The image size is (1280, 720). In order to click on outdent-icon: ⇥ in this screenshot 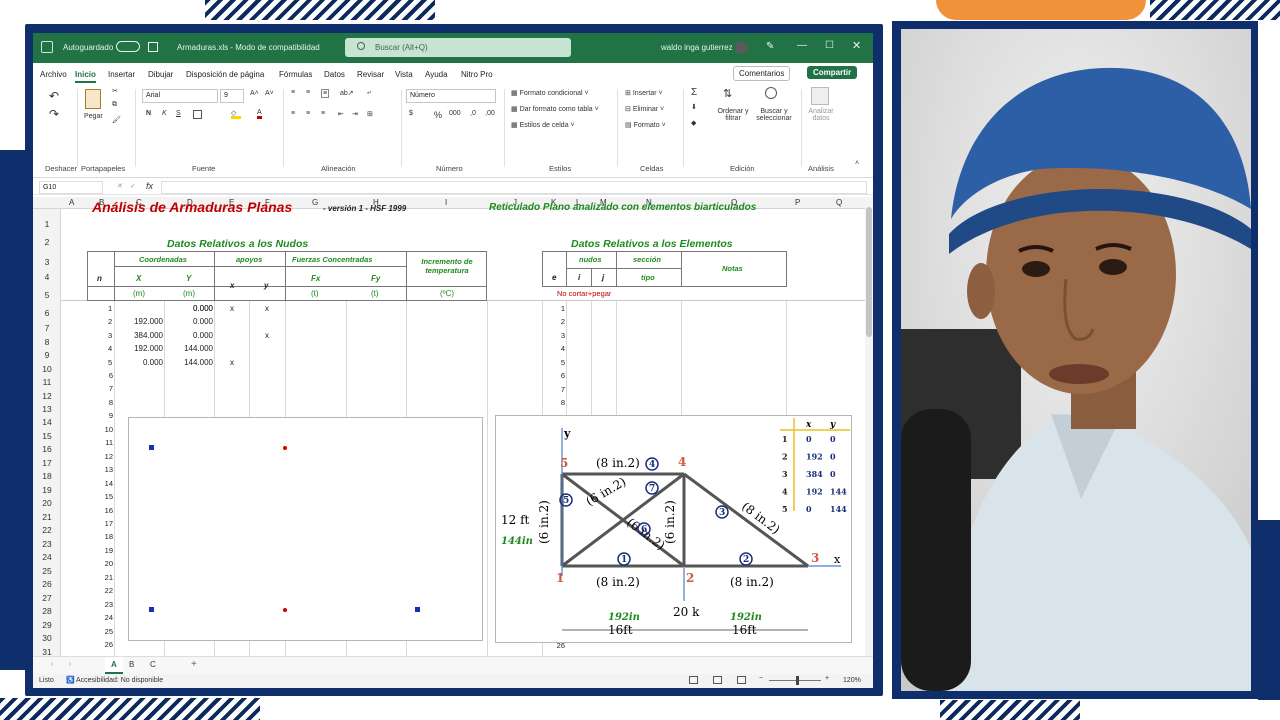, I will do `click(355, 114)`.